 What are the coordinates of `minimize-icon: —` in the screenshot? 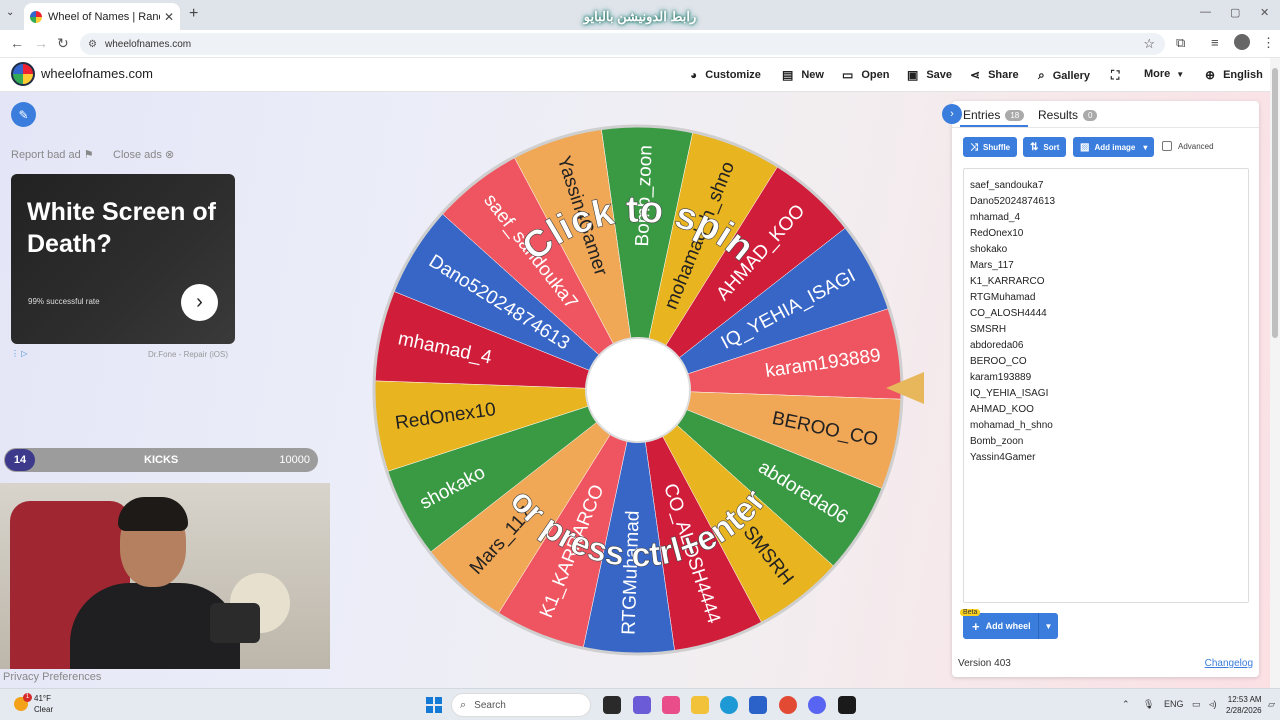 It's located at (1205, 12).